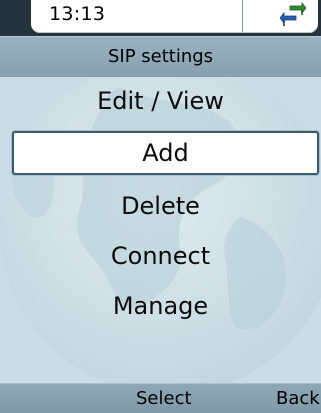  What do you see at coordinates (164, 398) in the screenshot?
I see `select-softkey: Select` at bounding box center [164, 398].